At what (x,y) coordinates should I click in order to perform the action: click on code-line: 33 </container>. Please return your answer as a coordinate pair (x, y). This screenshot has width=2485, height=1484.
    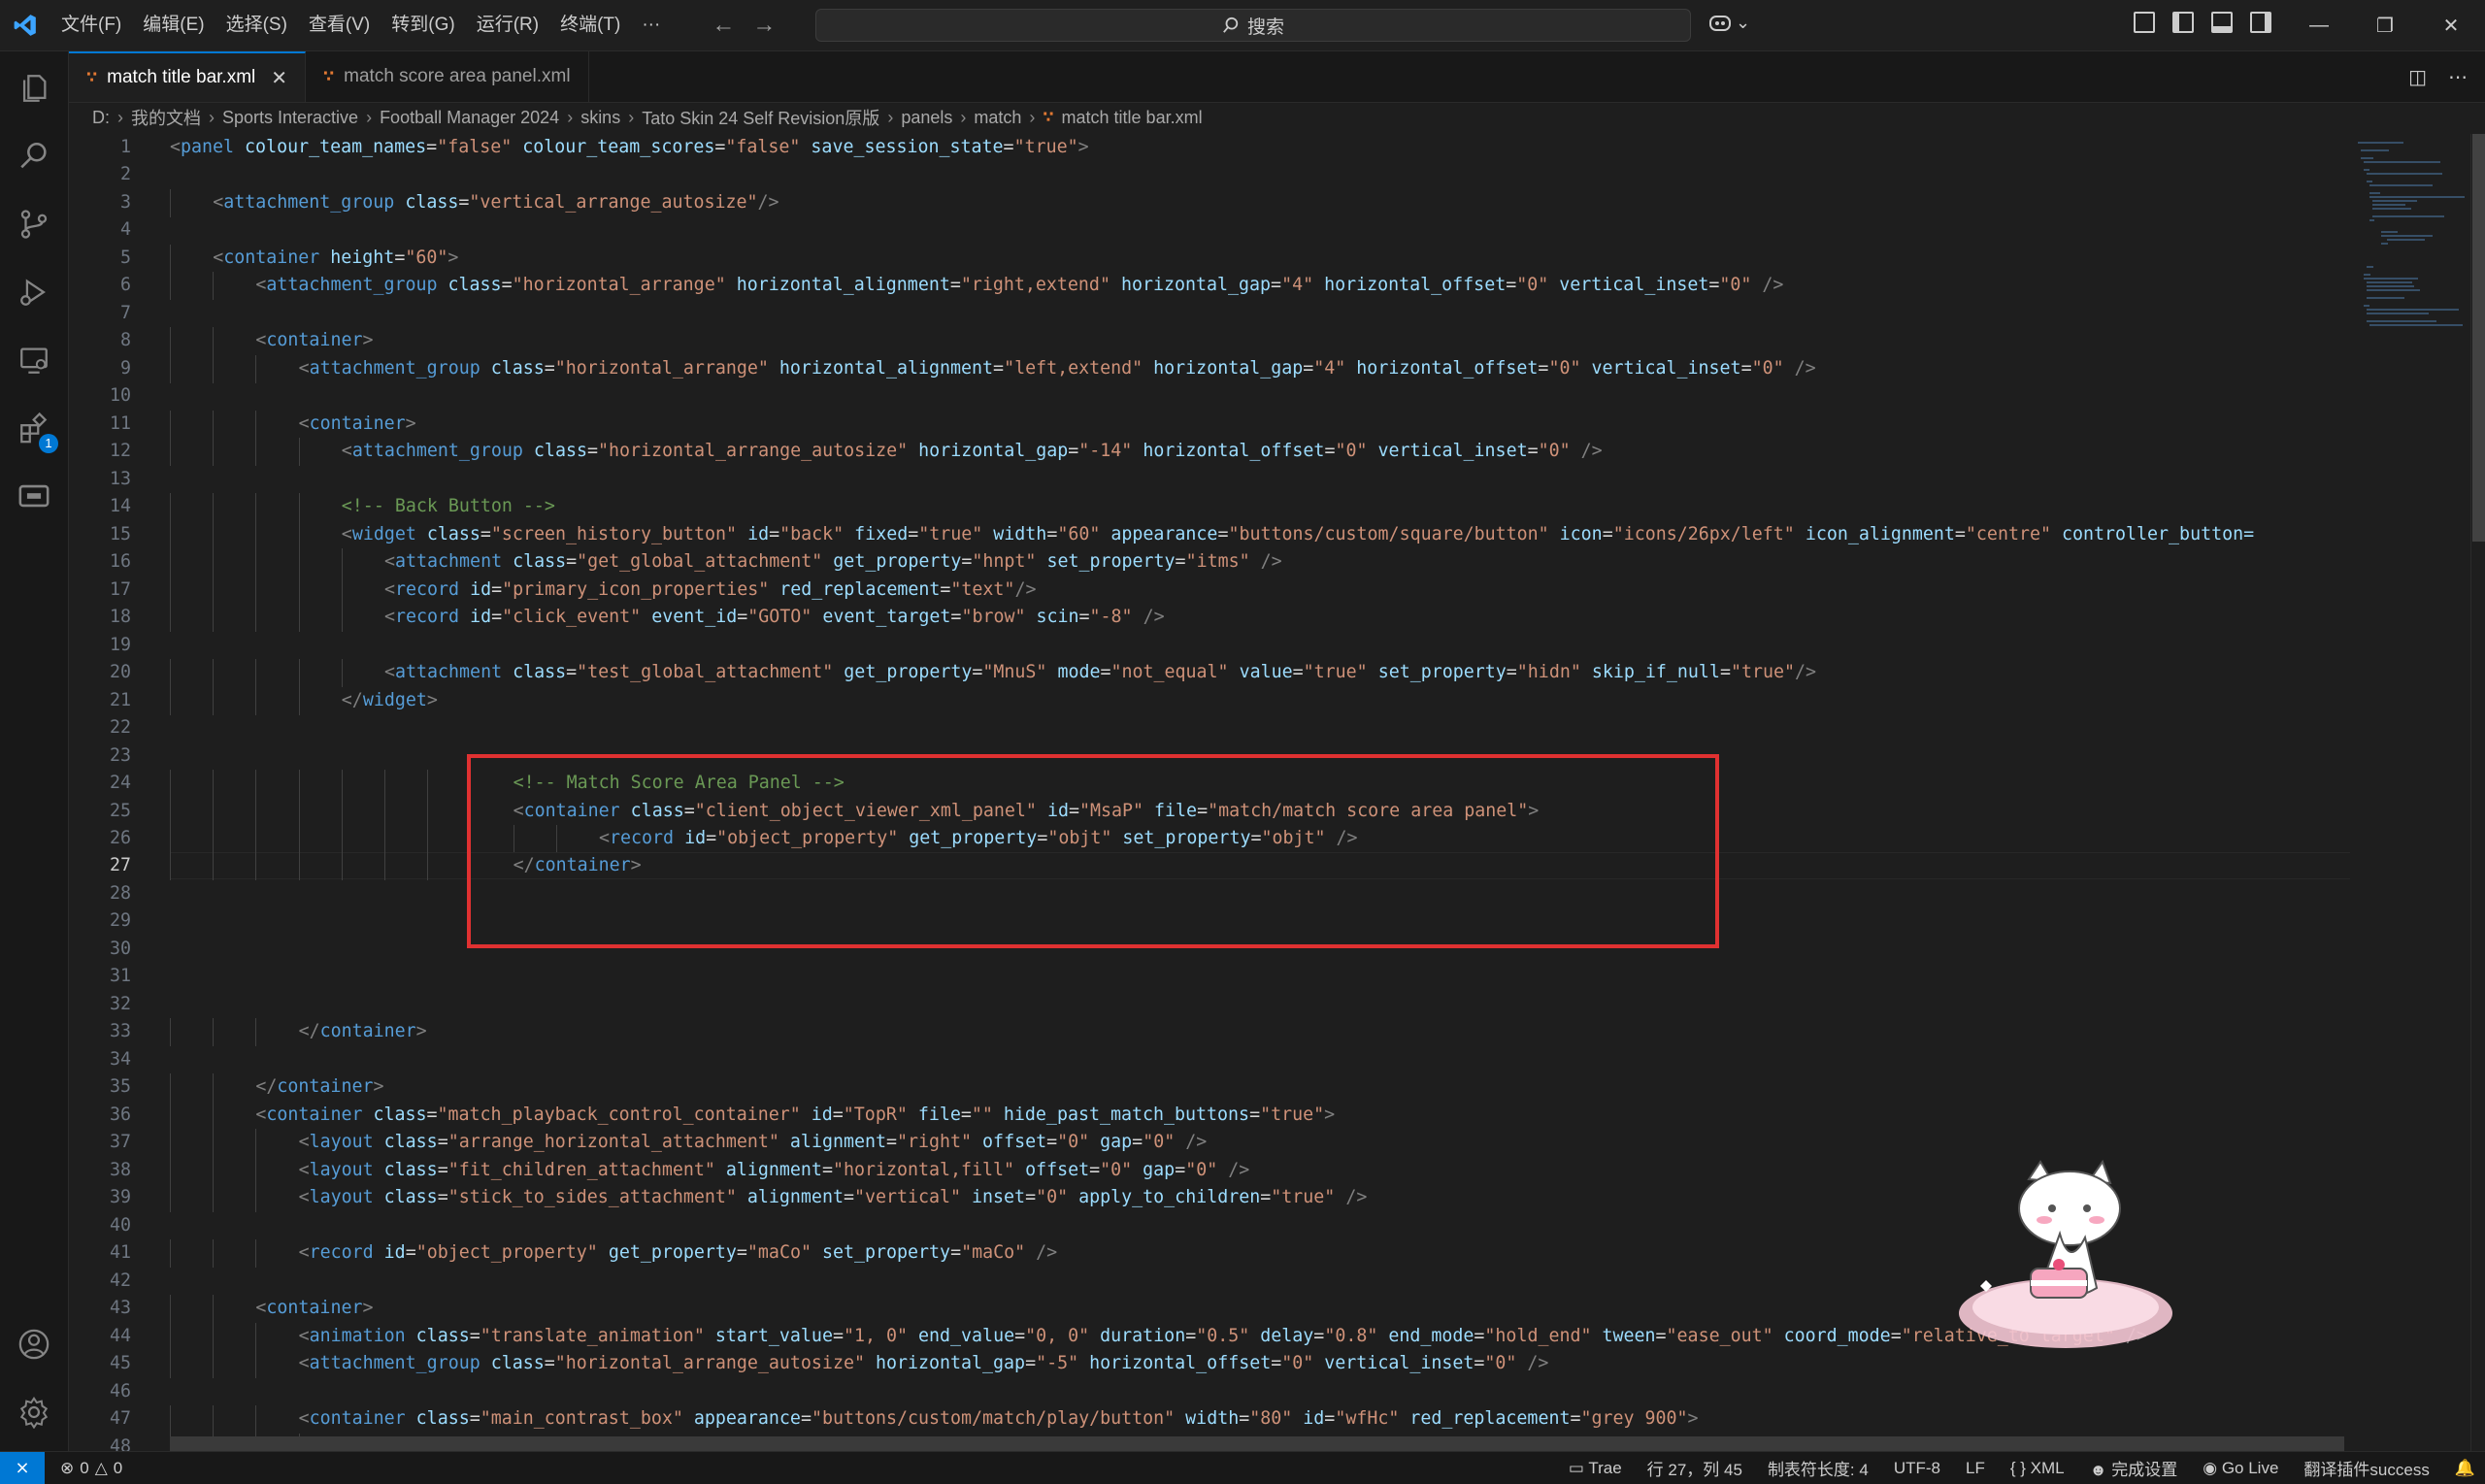
    Looking at the image, I should click on (1210, 1032).